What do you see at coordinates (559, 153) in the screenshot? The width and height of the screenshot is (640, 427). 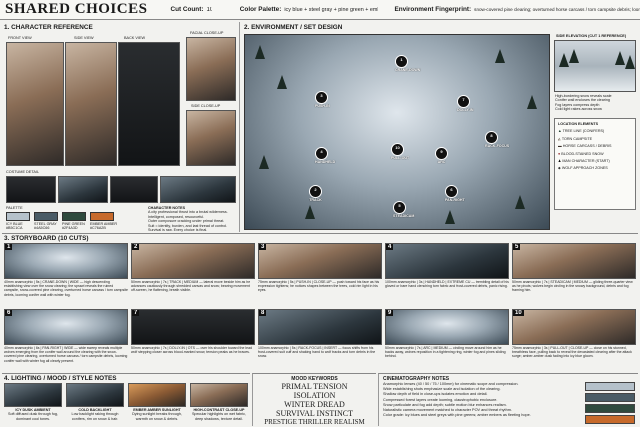 I see `blood-icon: ●` at bounding box center [559, 153].